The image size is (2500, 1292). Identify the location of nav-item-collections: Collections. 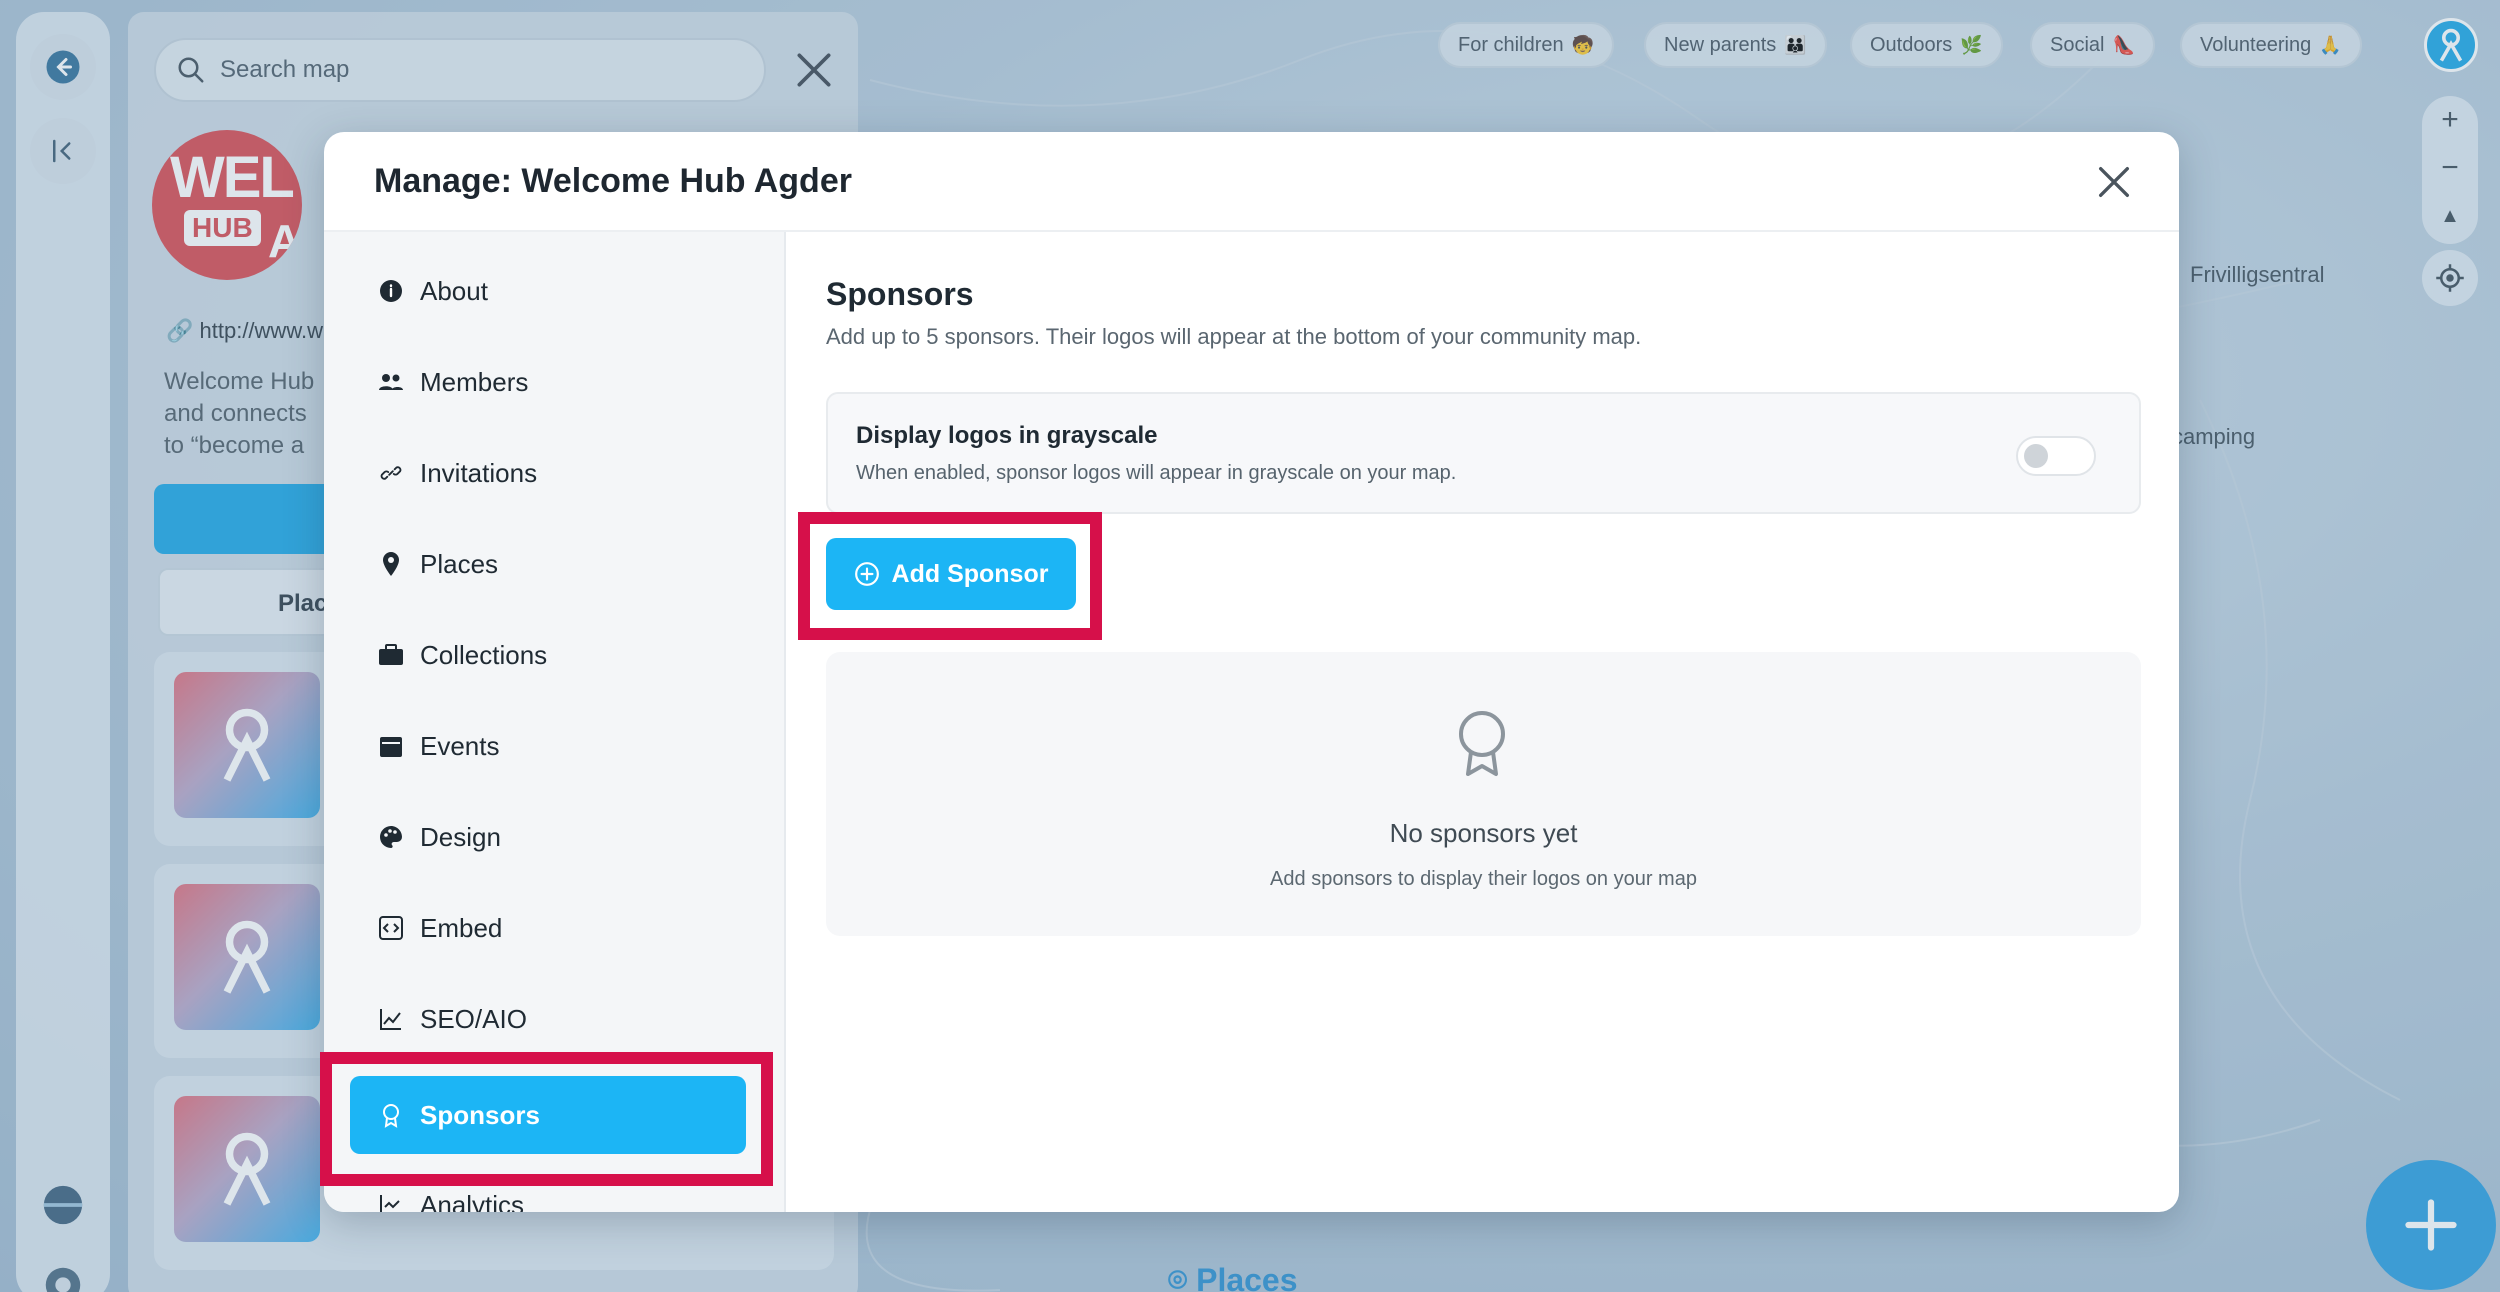
(548, 655).